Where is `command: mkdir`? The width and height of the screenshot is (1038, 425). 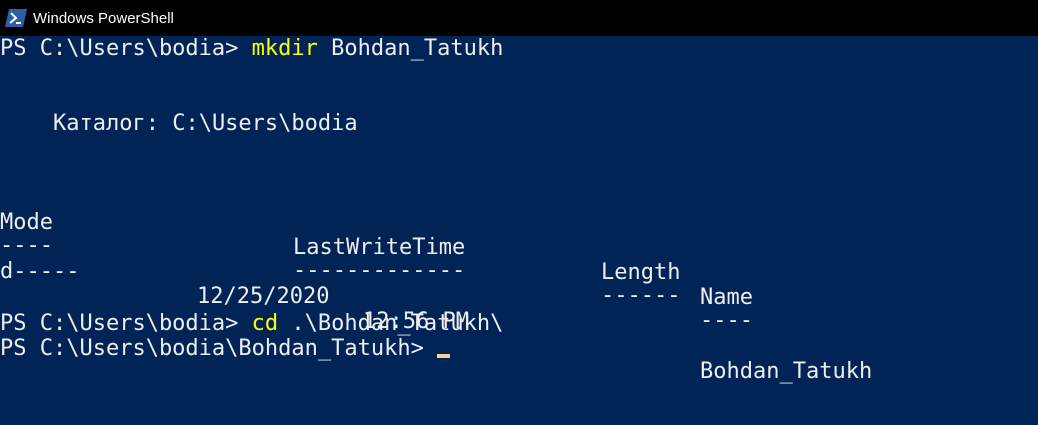 command: mkdir is located at coordinates (284, 48).